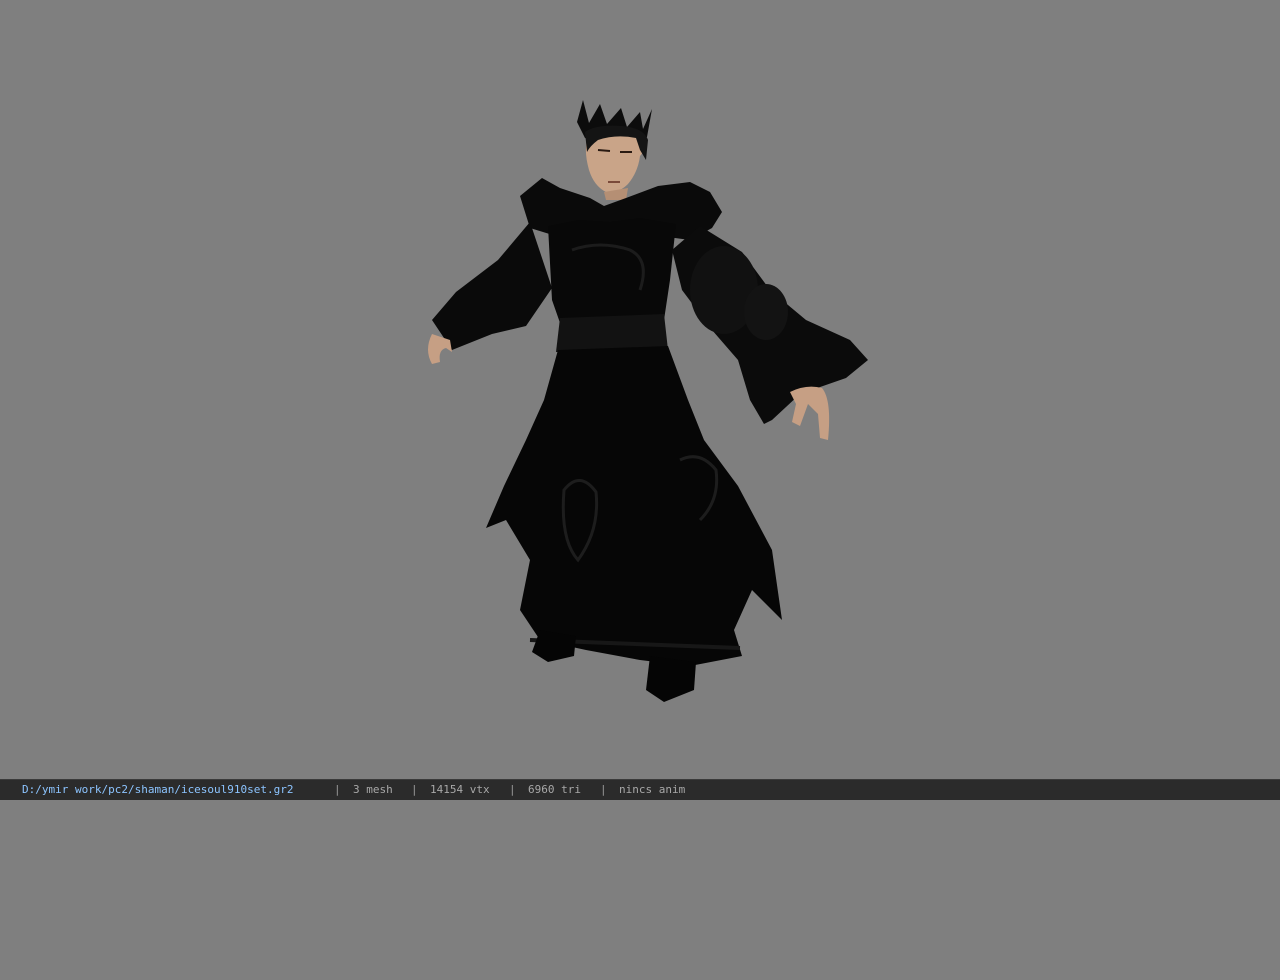 Image resolution: width=1280 pixels, height=980 pixels. What do you see at coordinates (616, 162) in the screenshot?
I see `head` at bounding box center [616, 162].